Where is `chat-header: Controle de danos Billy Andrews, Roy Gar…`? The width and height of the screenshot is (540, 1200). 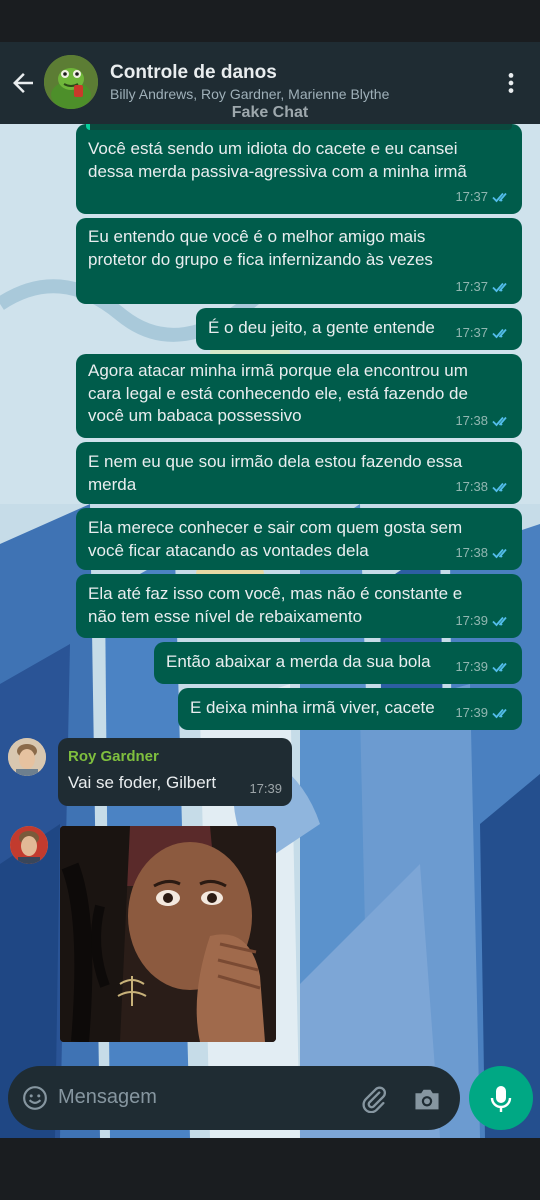 chat-header: Controle de danos Billy Andrews, Roy Gar… is located at coordinates (270, 83).